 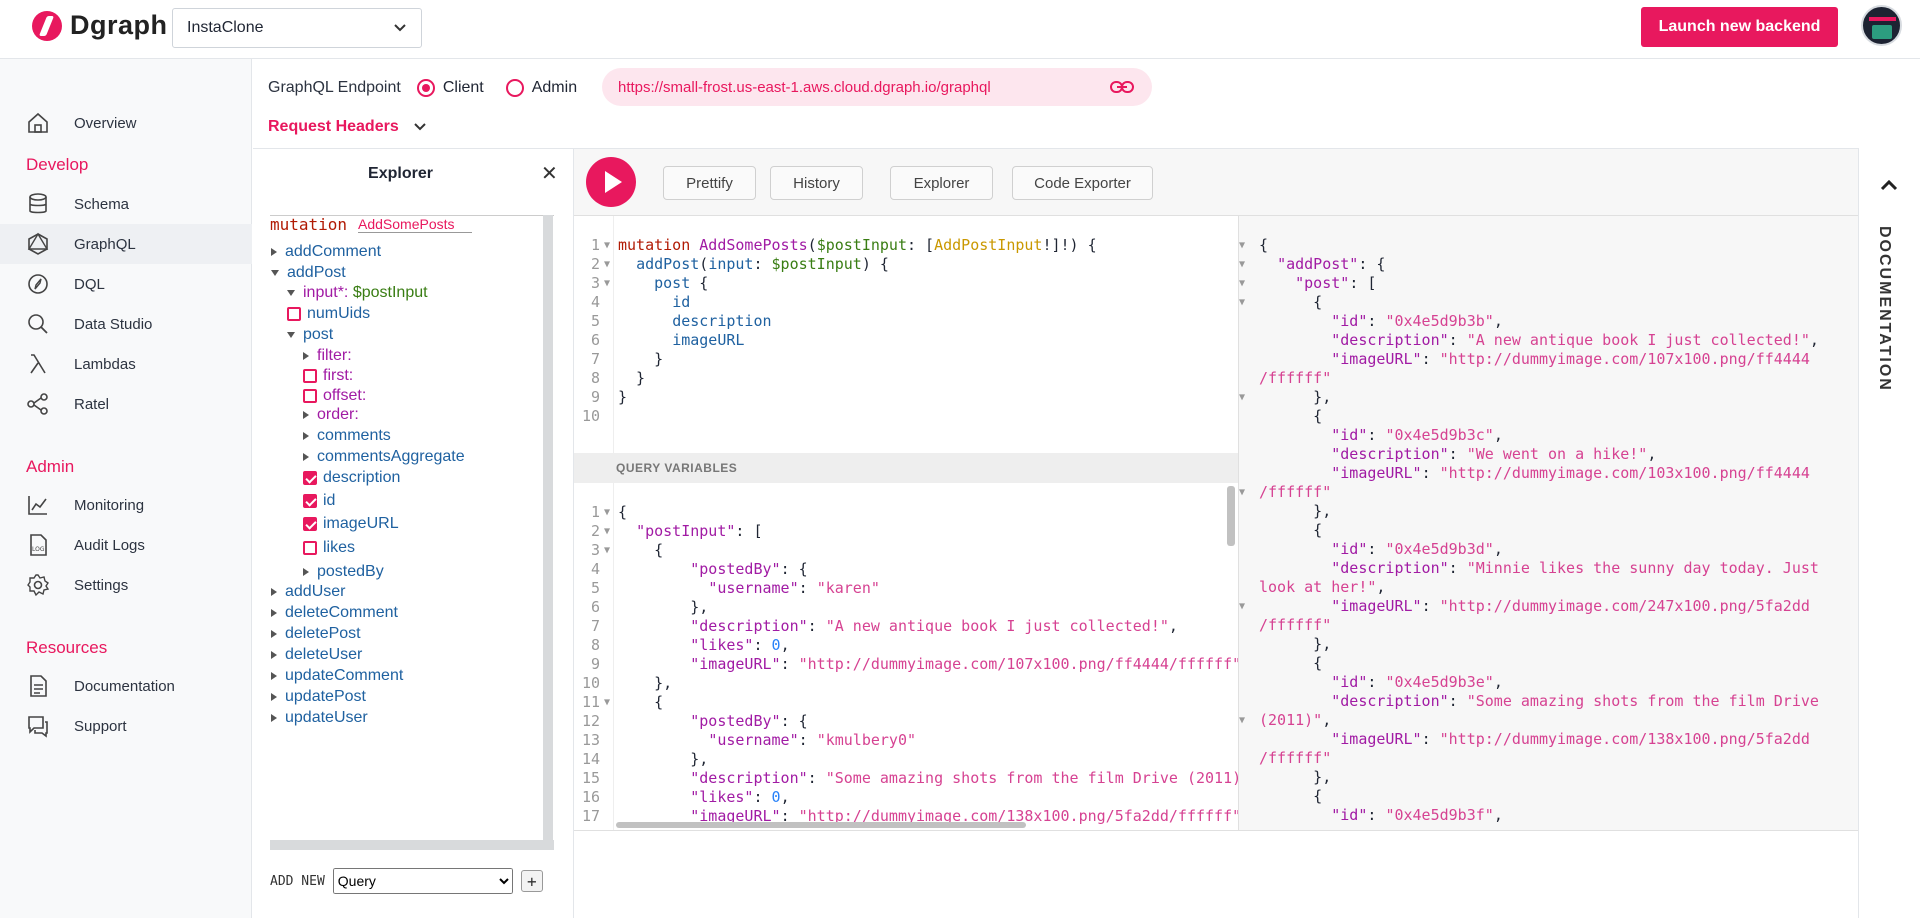 I want to click on sidebar-item-dql: DQL, so click(x=126, y=284).